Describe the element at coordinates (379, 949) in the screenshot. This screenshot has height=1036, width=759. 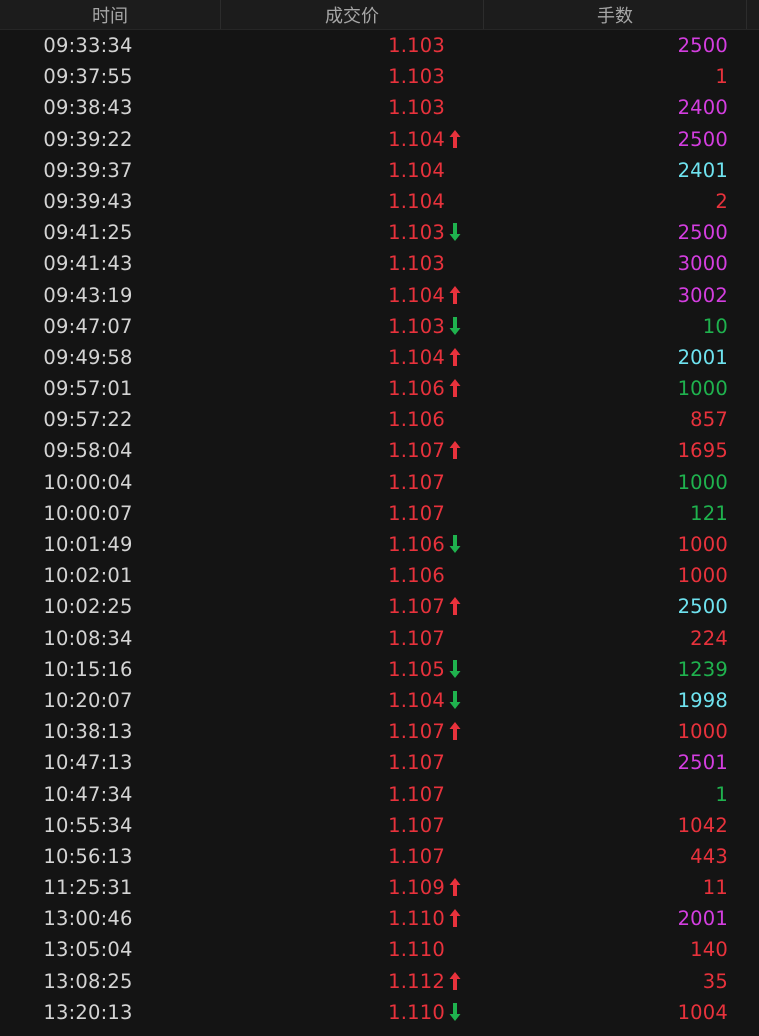
I see `table-row: 13:05:04 1.110 140` at that location.